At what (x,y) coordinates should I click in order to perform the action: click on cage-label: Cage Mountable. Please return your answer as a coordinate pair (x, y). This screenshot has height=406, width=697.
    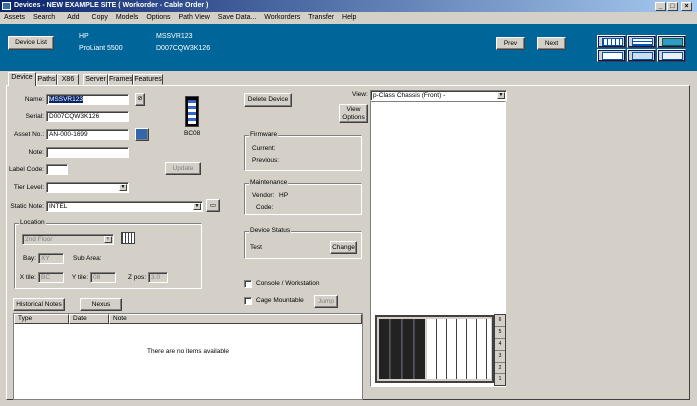
    Looking at the image, I should click on (280, 300).